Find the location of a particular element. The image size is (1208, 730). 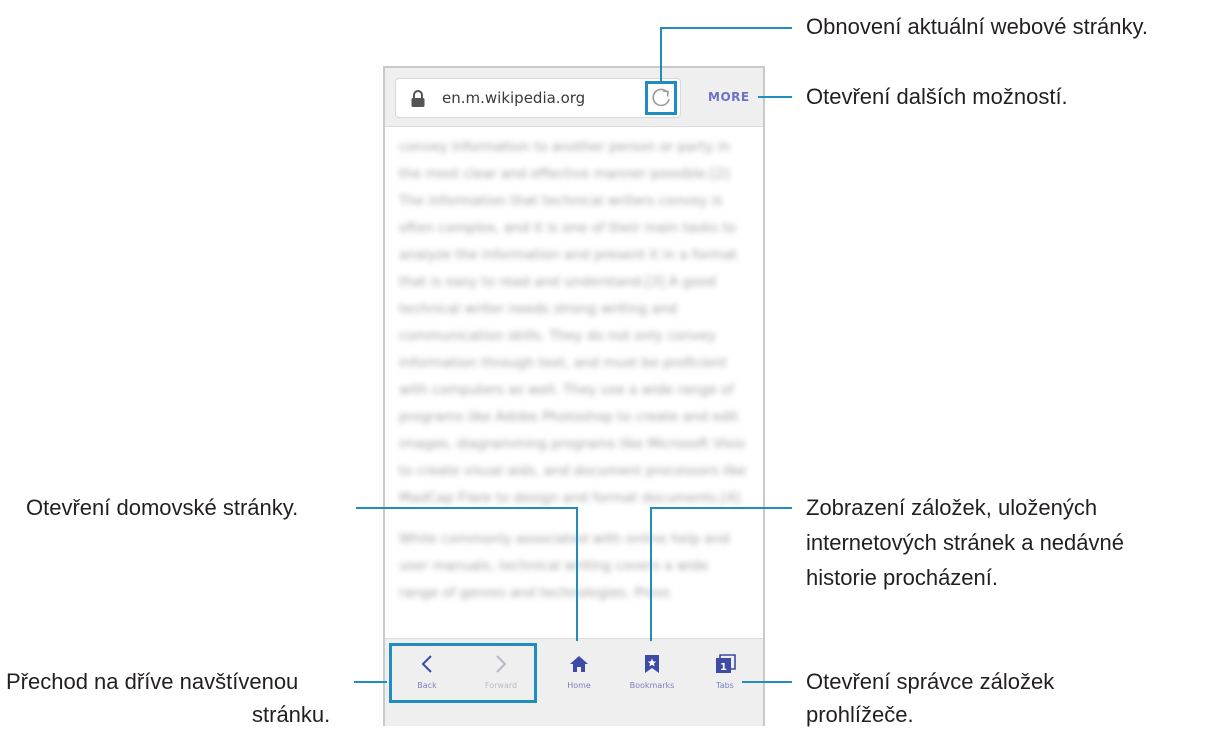

address-field: en.m.wikipedia.org is located at coordinates (538, 98).